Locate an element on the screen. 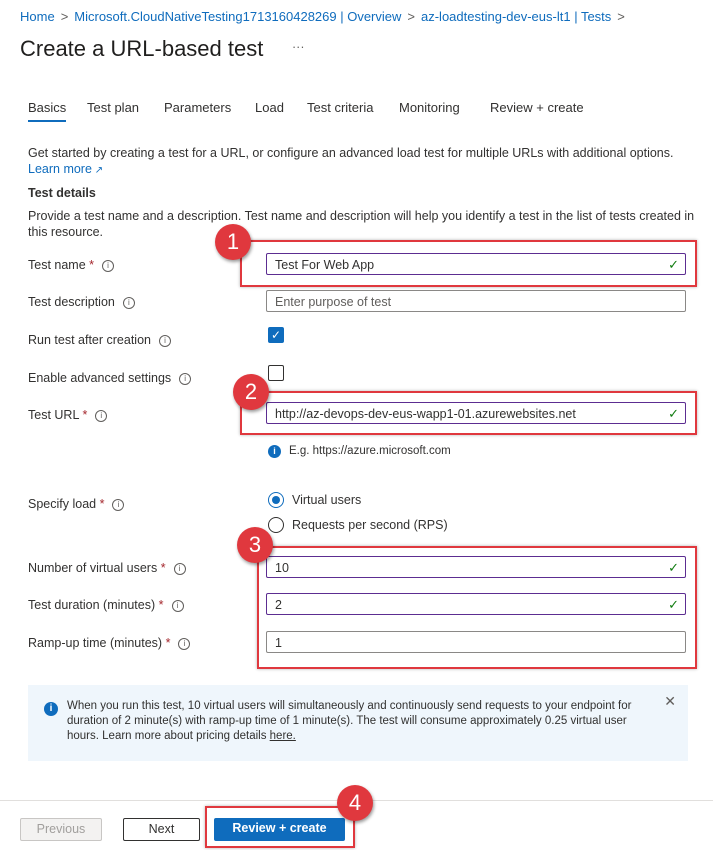  annotation-badge-4: 4 is located at coordinates (355, 803).